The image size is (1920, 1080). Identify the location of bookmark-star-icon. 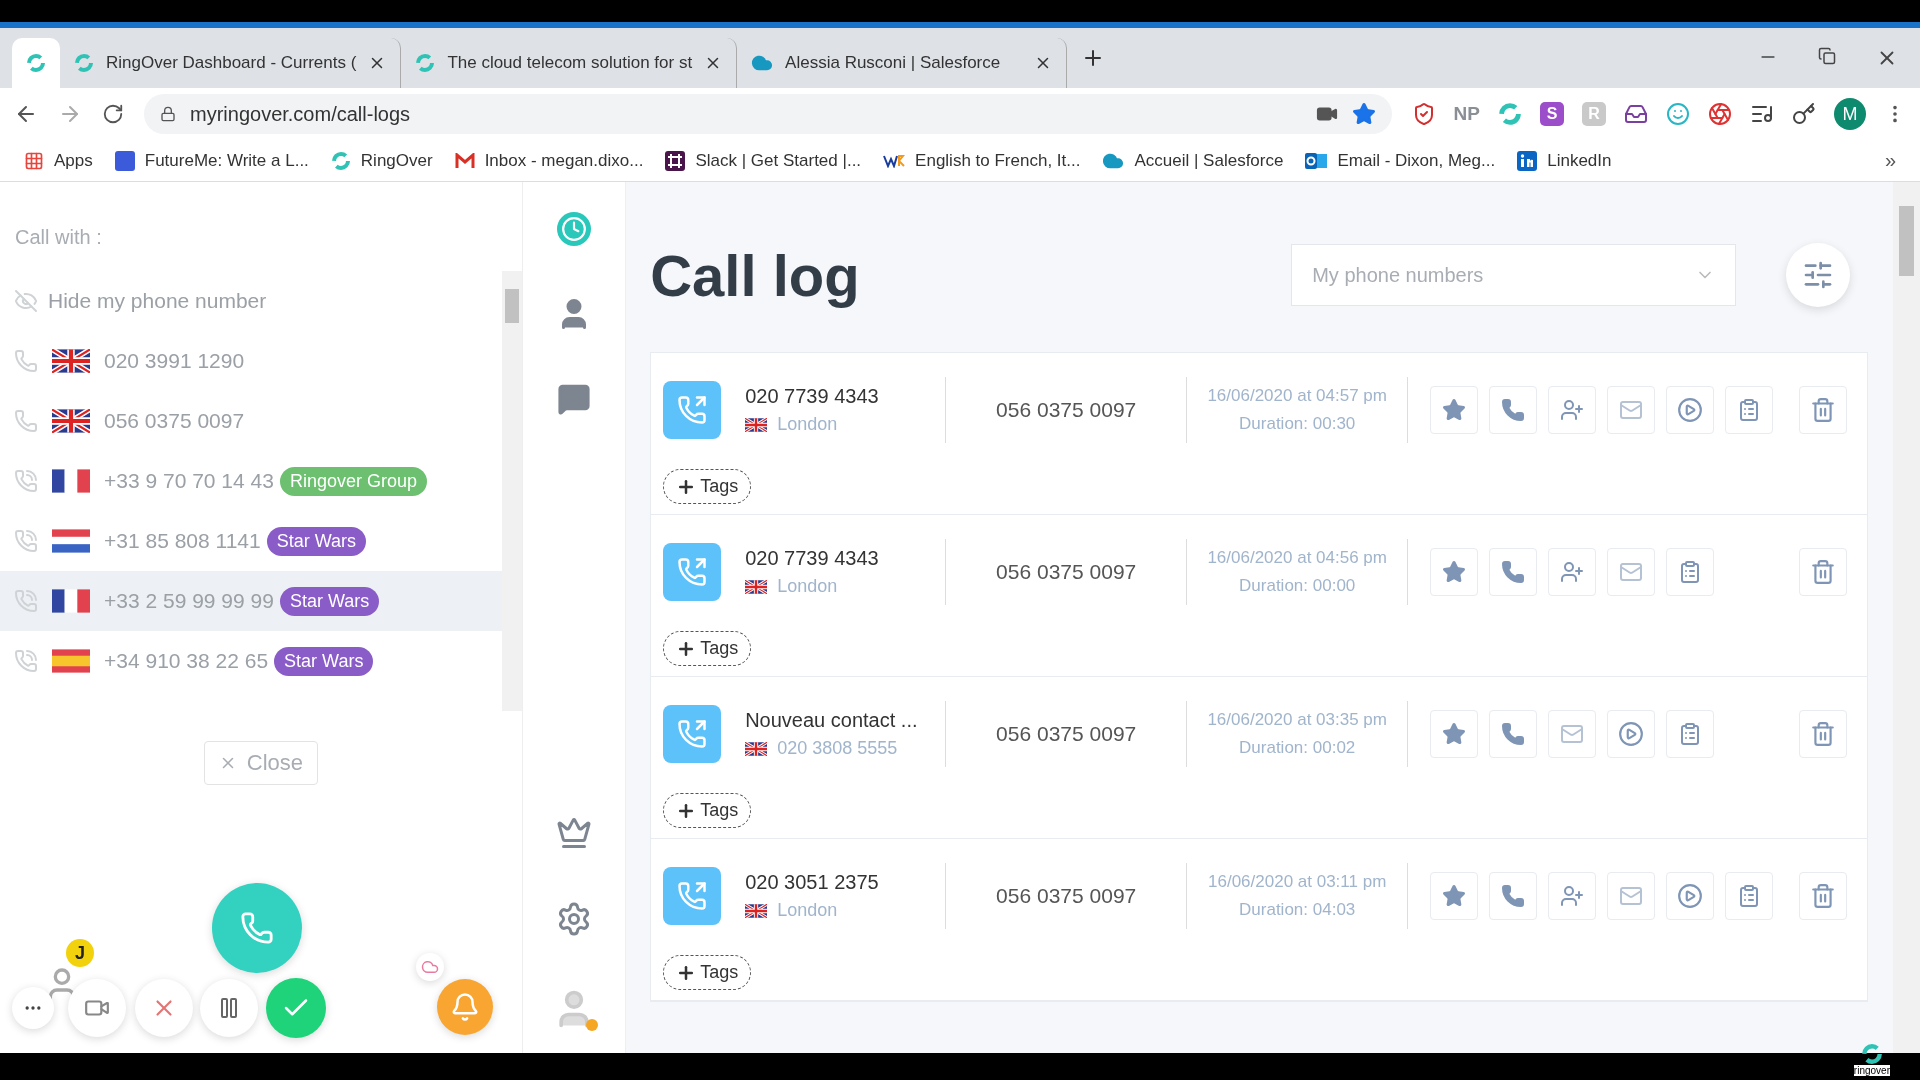
(1363, 114).